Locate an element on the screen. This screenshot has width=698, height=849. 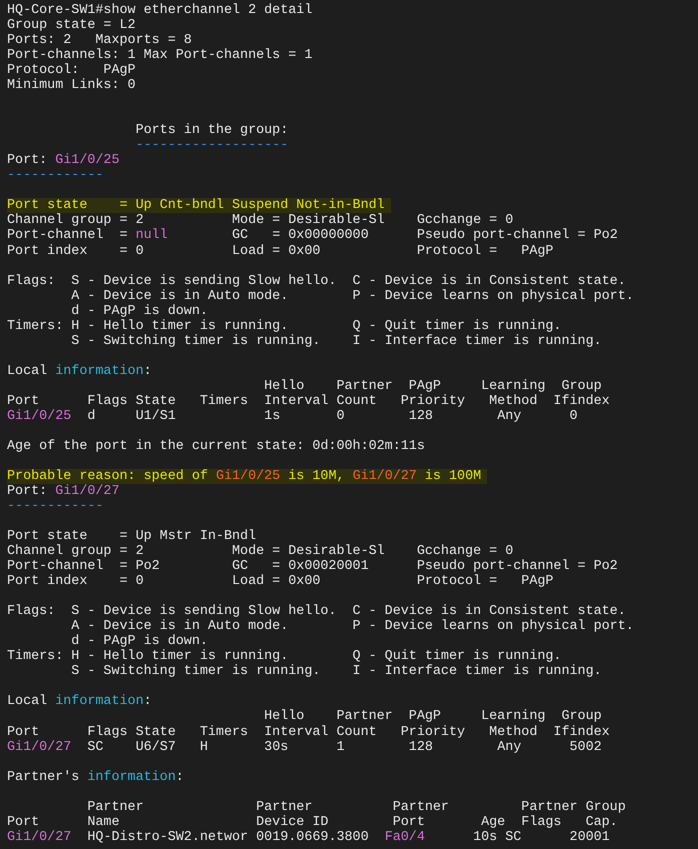
terminal-line: Partner Partner Partner Partner Group is located at coordinates (356, 807).